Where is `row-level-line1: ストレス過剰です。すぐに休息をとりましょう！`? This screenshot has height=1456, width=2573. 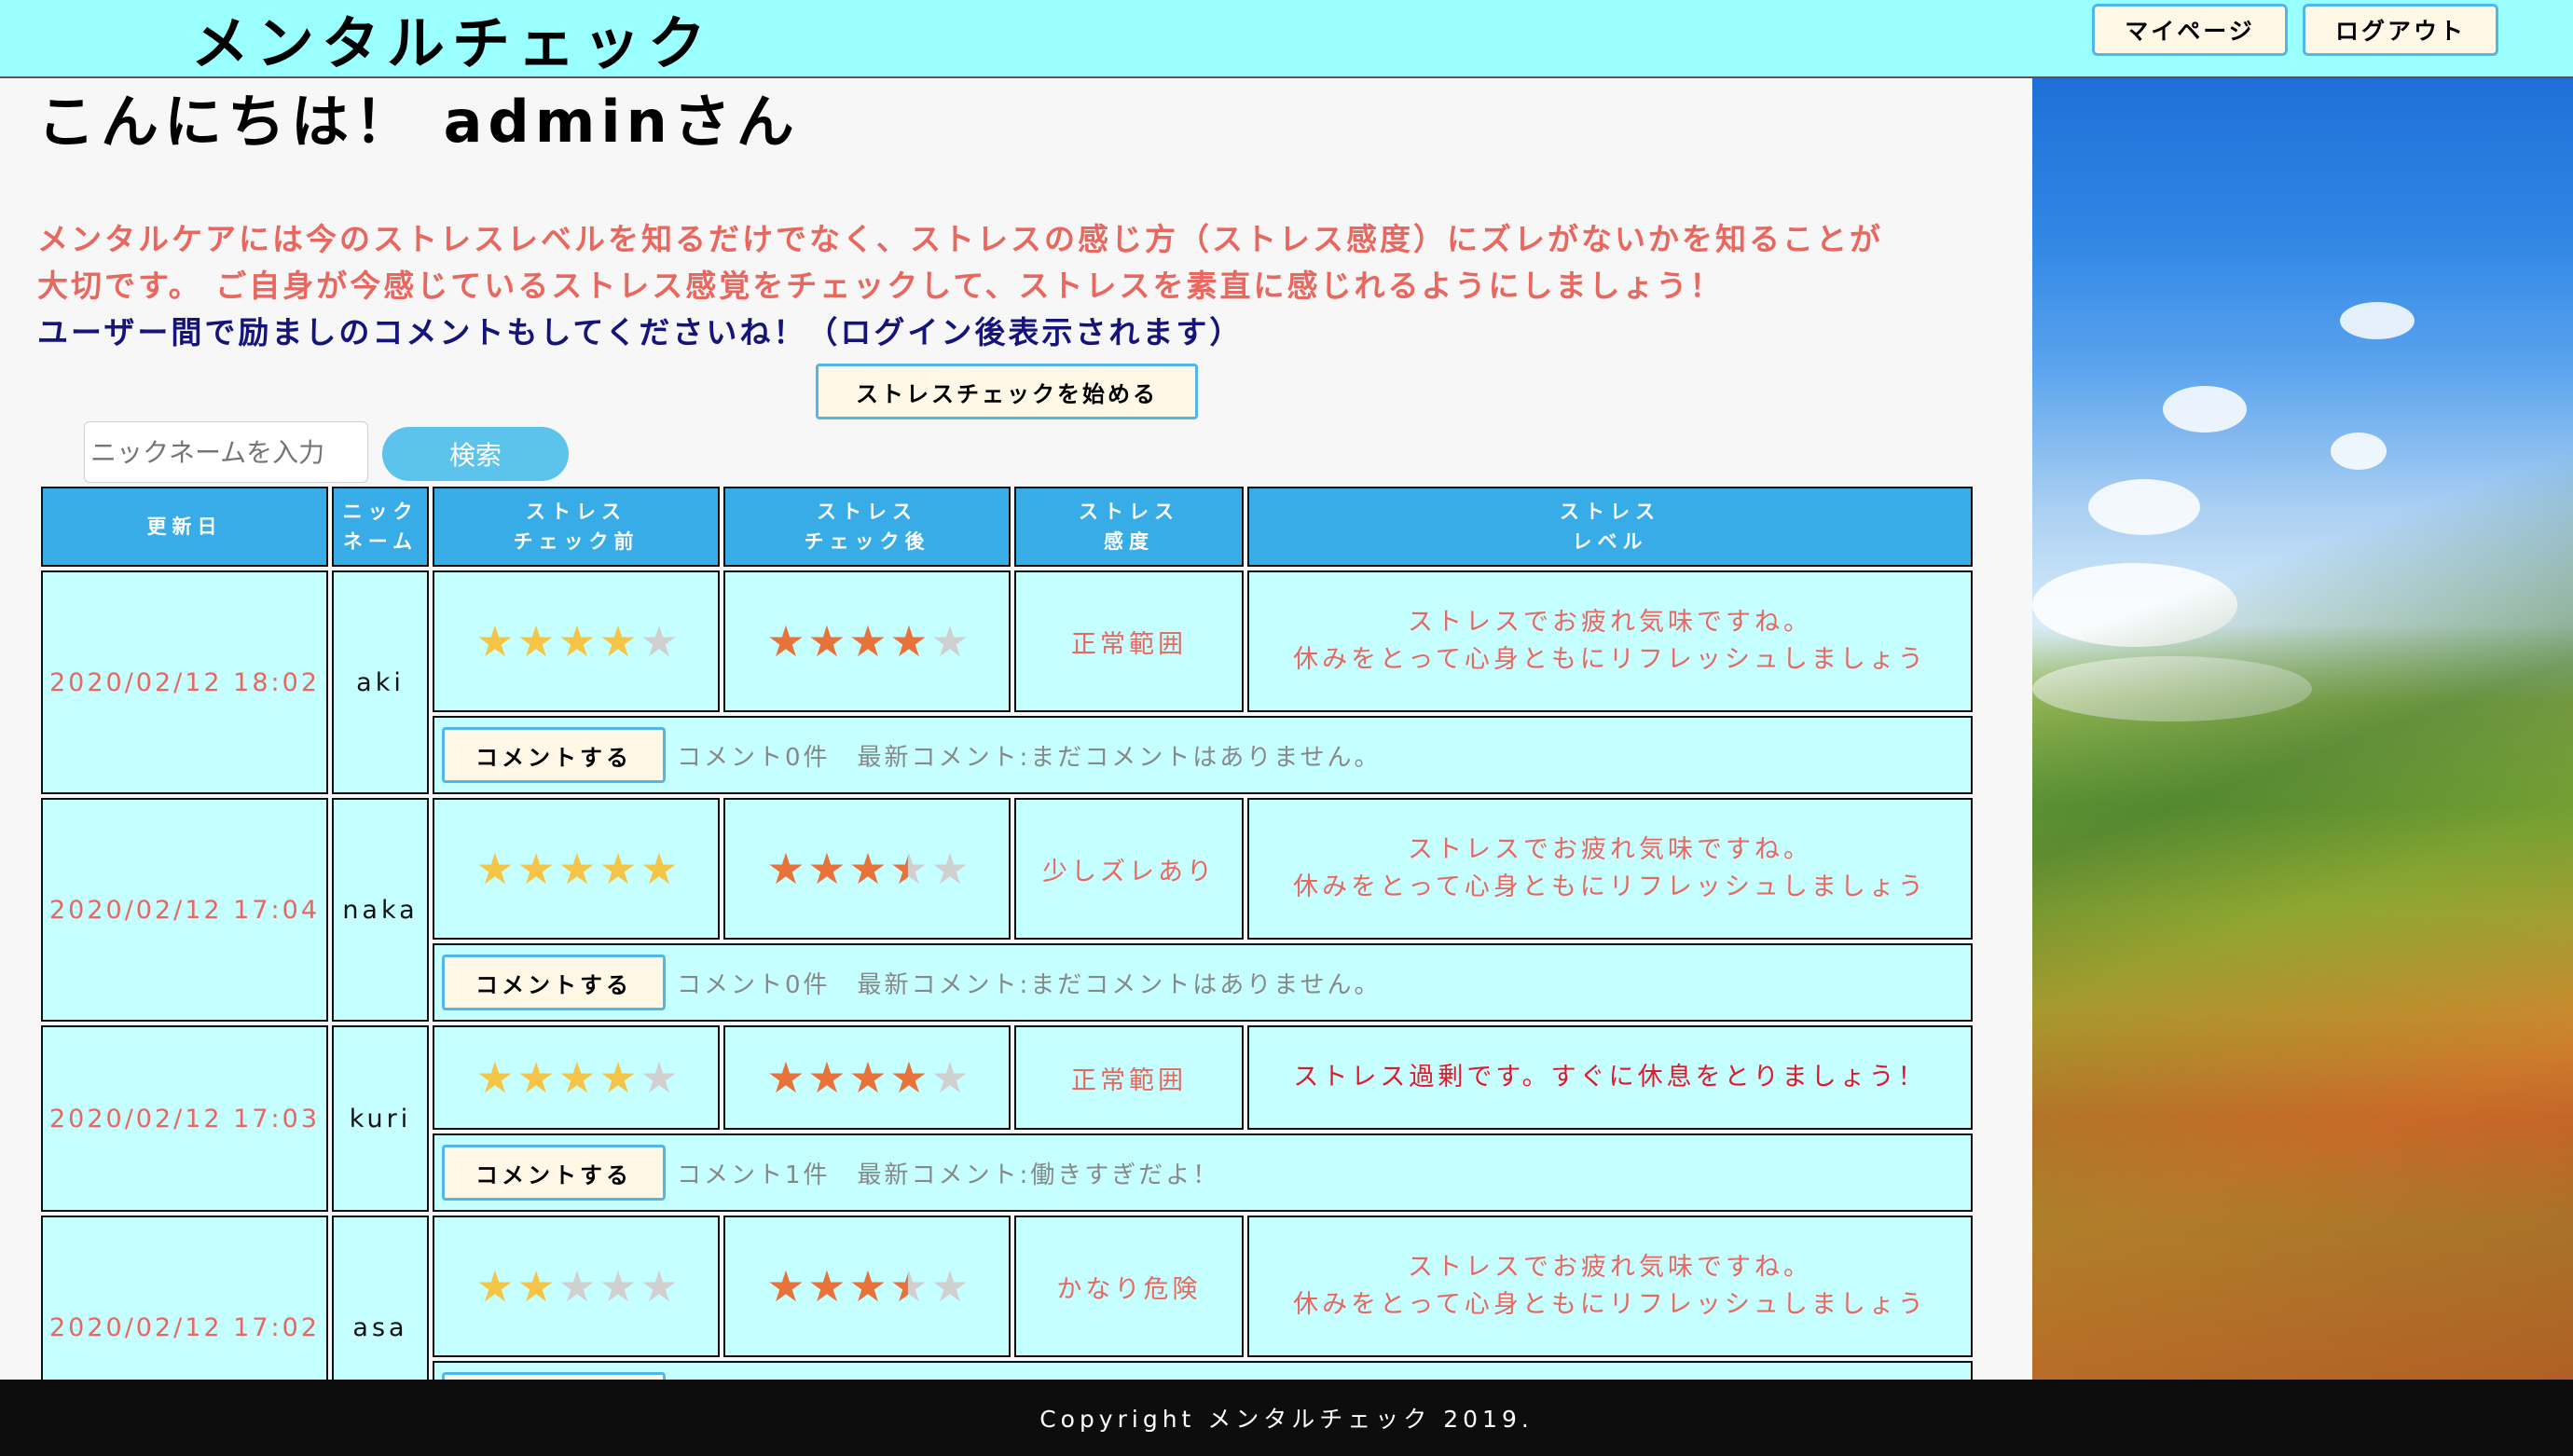
row-level-line1: ストレス過剰です。すぐに休息をとりましょう！ is located at coordinates (1610, 1077).